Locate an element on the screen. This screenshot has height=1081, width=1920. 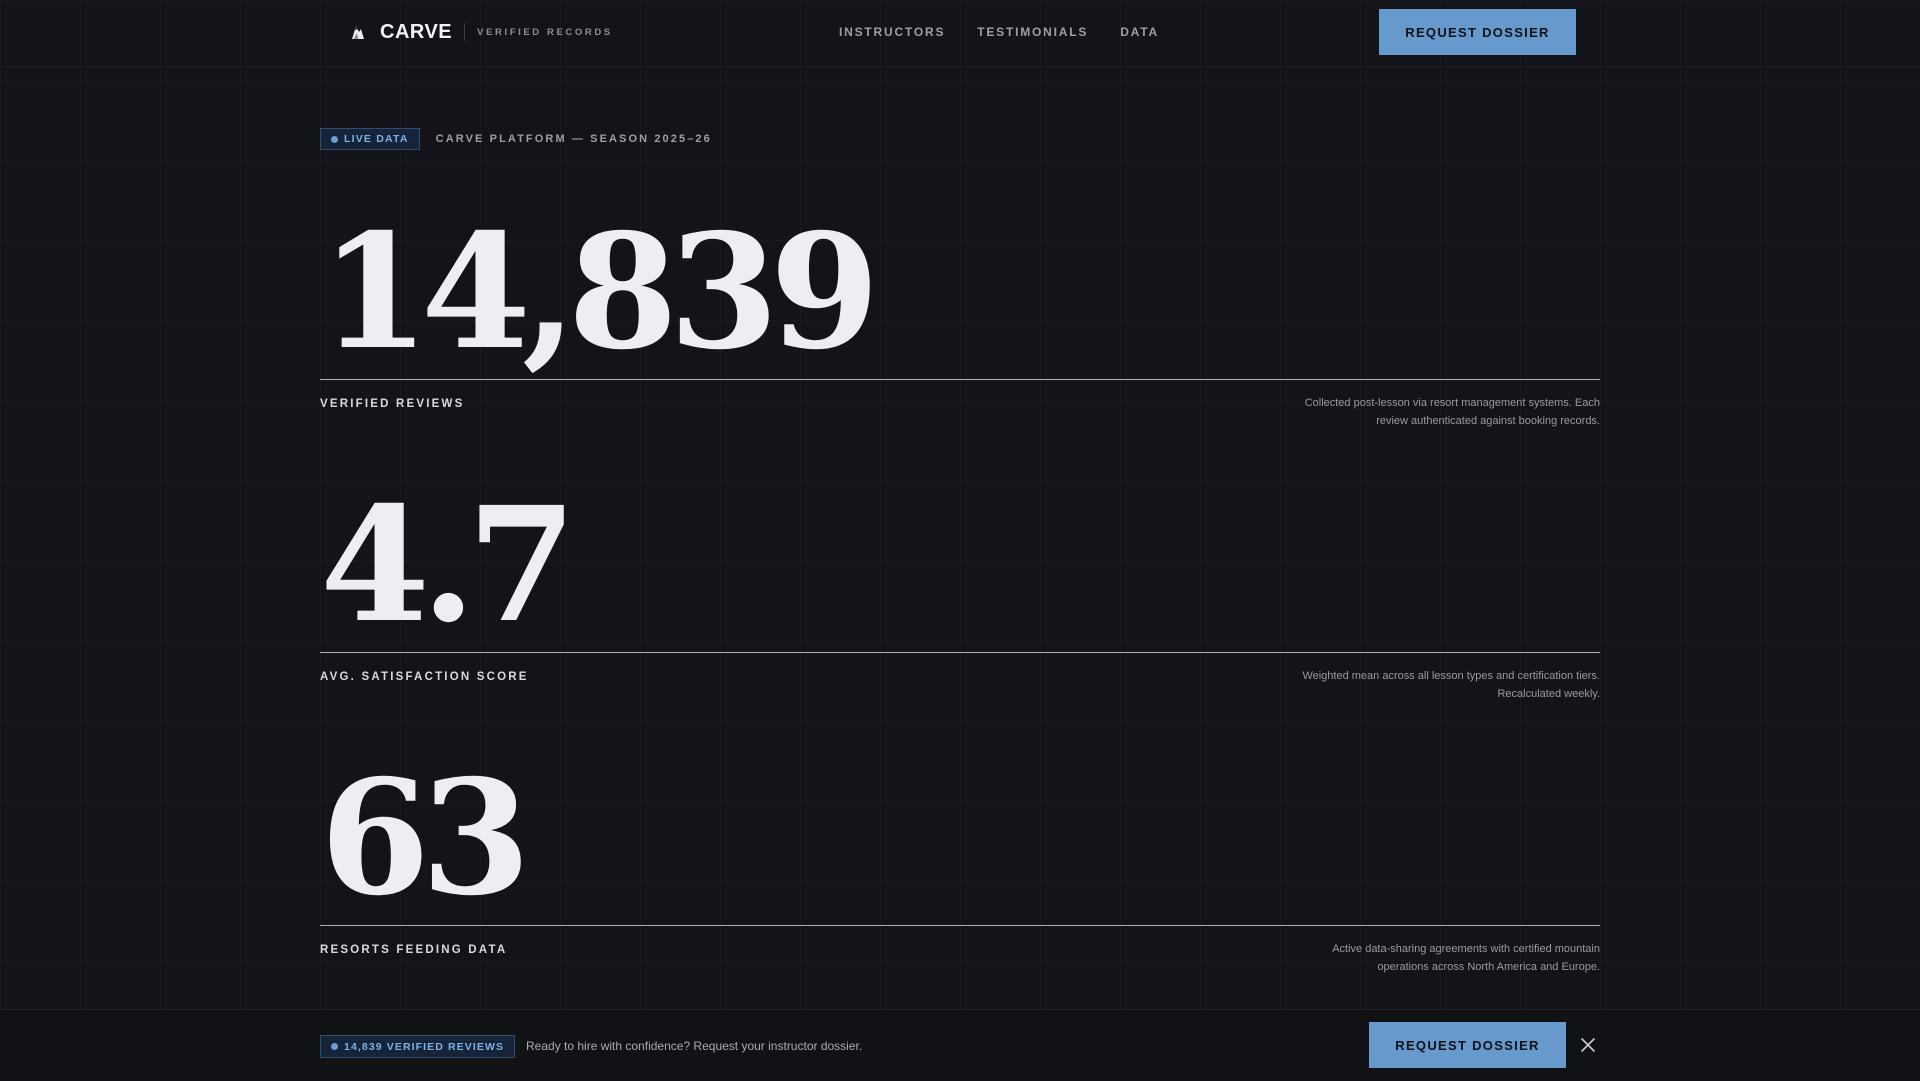
live-data-badge: LIVE DATA is located at coordinates (370, 139).